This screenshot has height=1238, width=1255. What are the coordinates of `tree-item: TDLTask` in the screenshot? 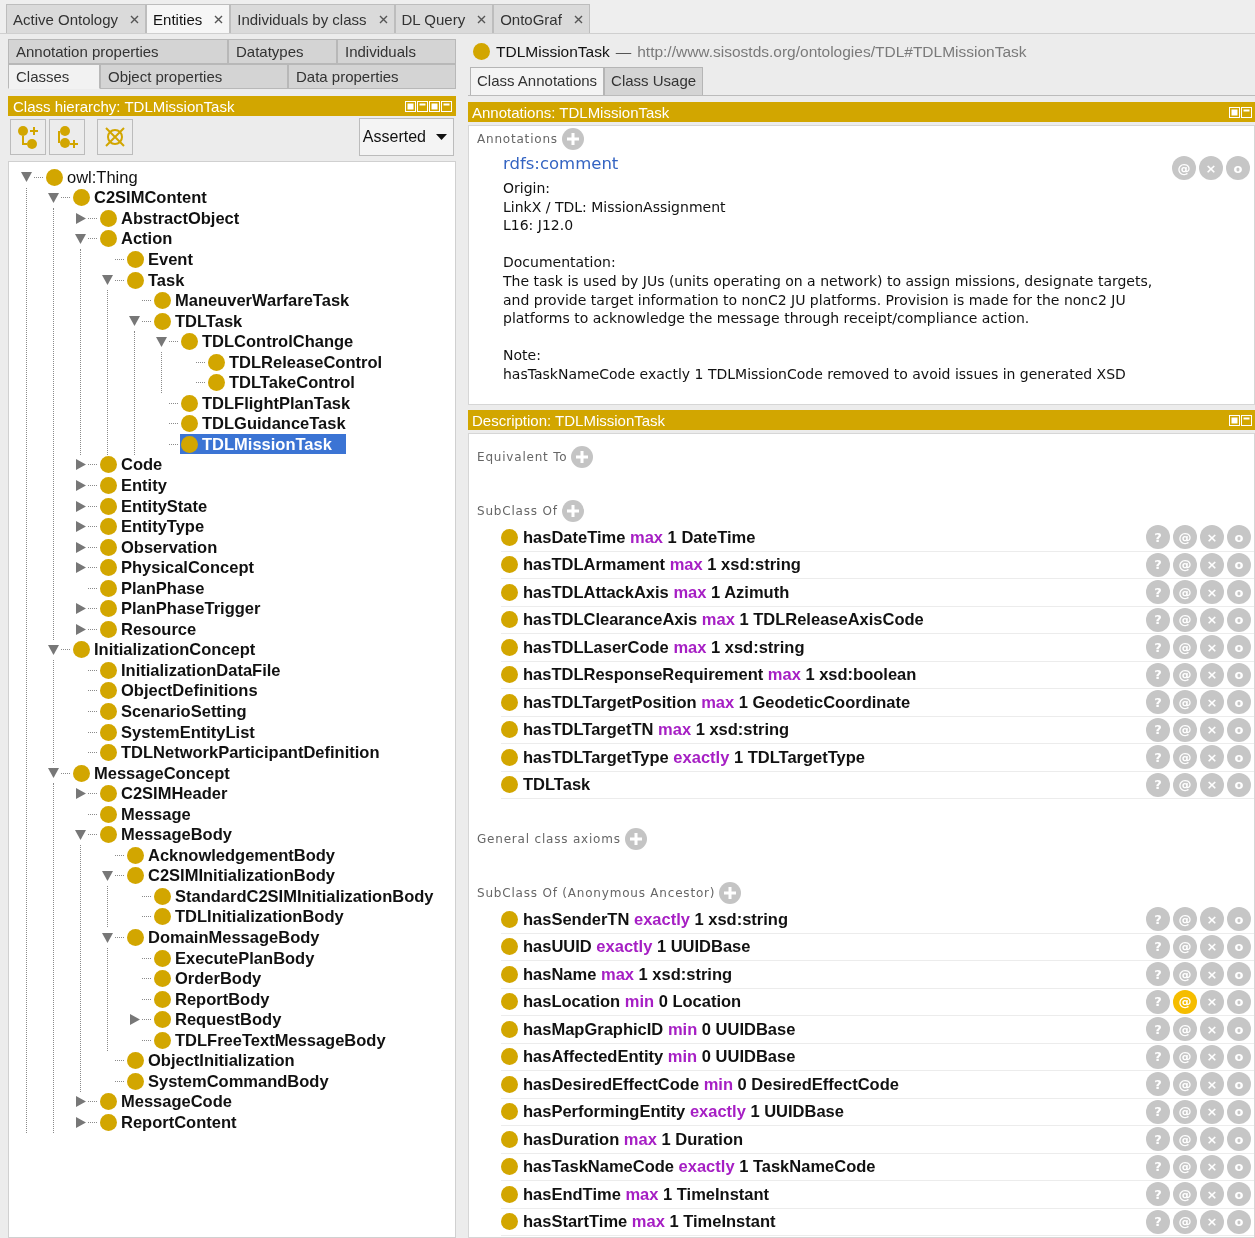 It's located at (205, 321).